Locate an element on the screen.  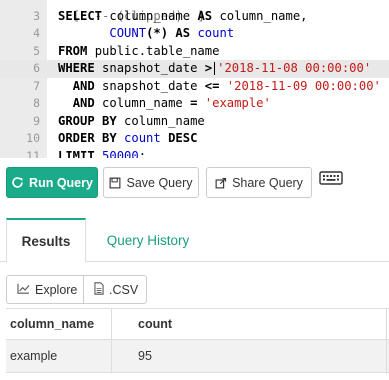
save-query-button: Save Query is located at coordinates (151, 182).